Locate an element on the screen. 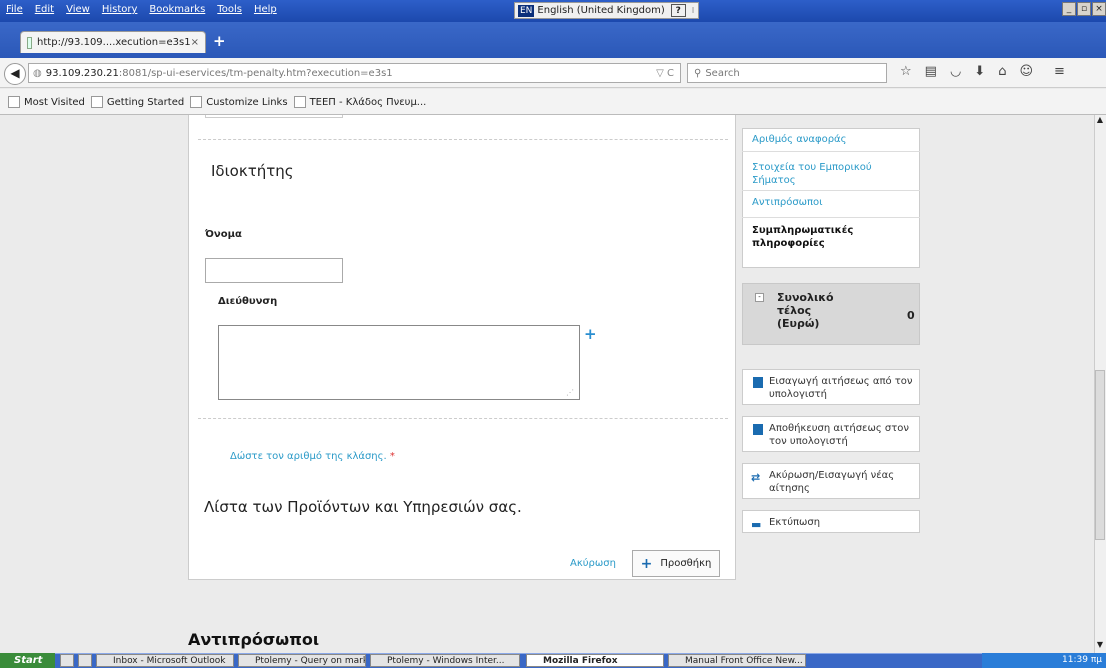 Image resolution: width=1106 pixels, height=668 pixels. scroll-thumb is located at coordinates (1100, 455).